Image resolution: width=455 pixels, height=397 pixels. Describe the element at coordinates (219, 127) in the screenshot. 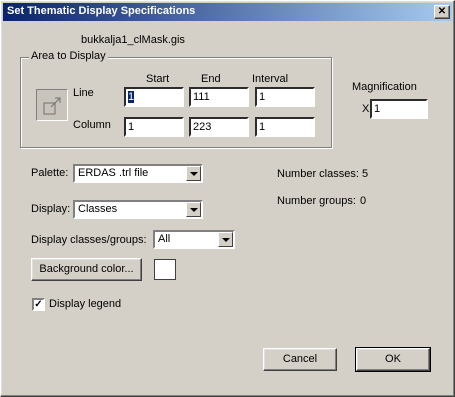

I see `column-end-input: 223` at that location.